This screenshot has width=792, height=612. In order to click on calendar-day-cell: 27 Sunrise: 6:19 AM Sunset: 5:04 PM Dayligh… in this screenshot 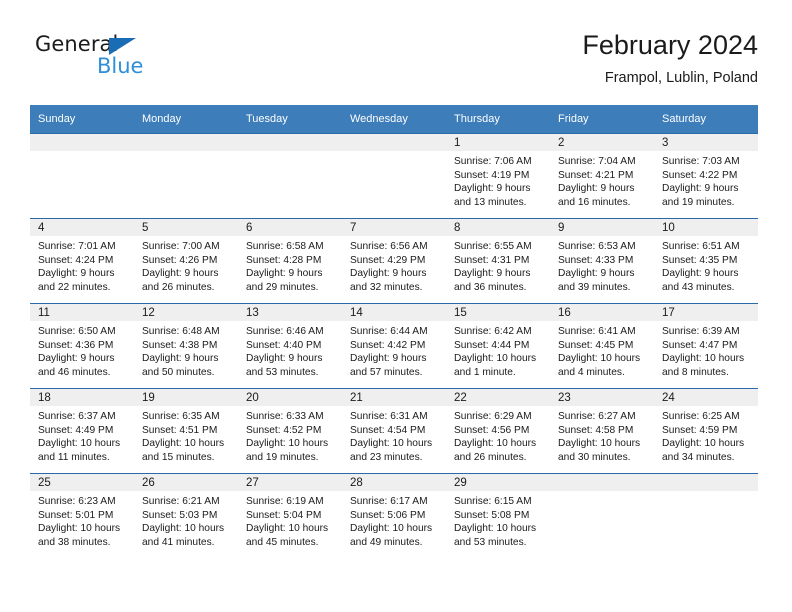, I will do `click(290, 515)`.